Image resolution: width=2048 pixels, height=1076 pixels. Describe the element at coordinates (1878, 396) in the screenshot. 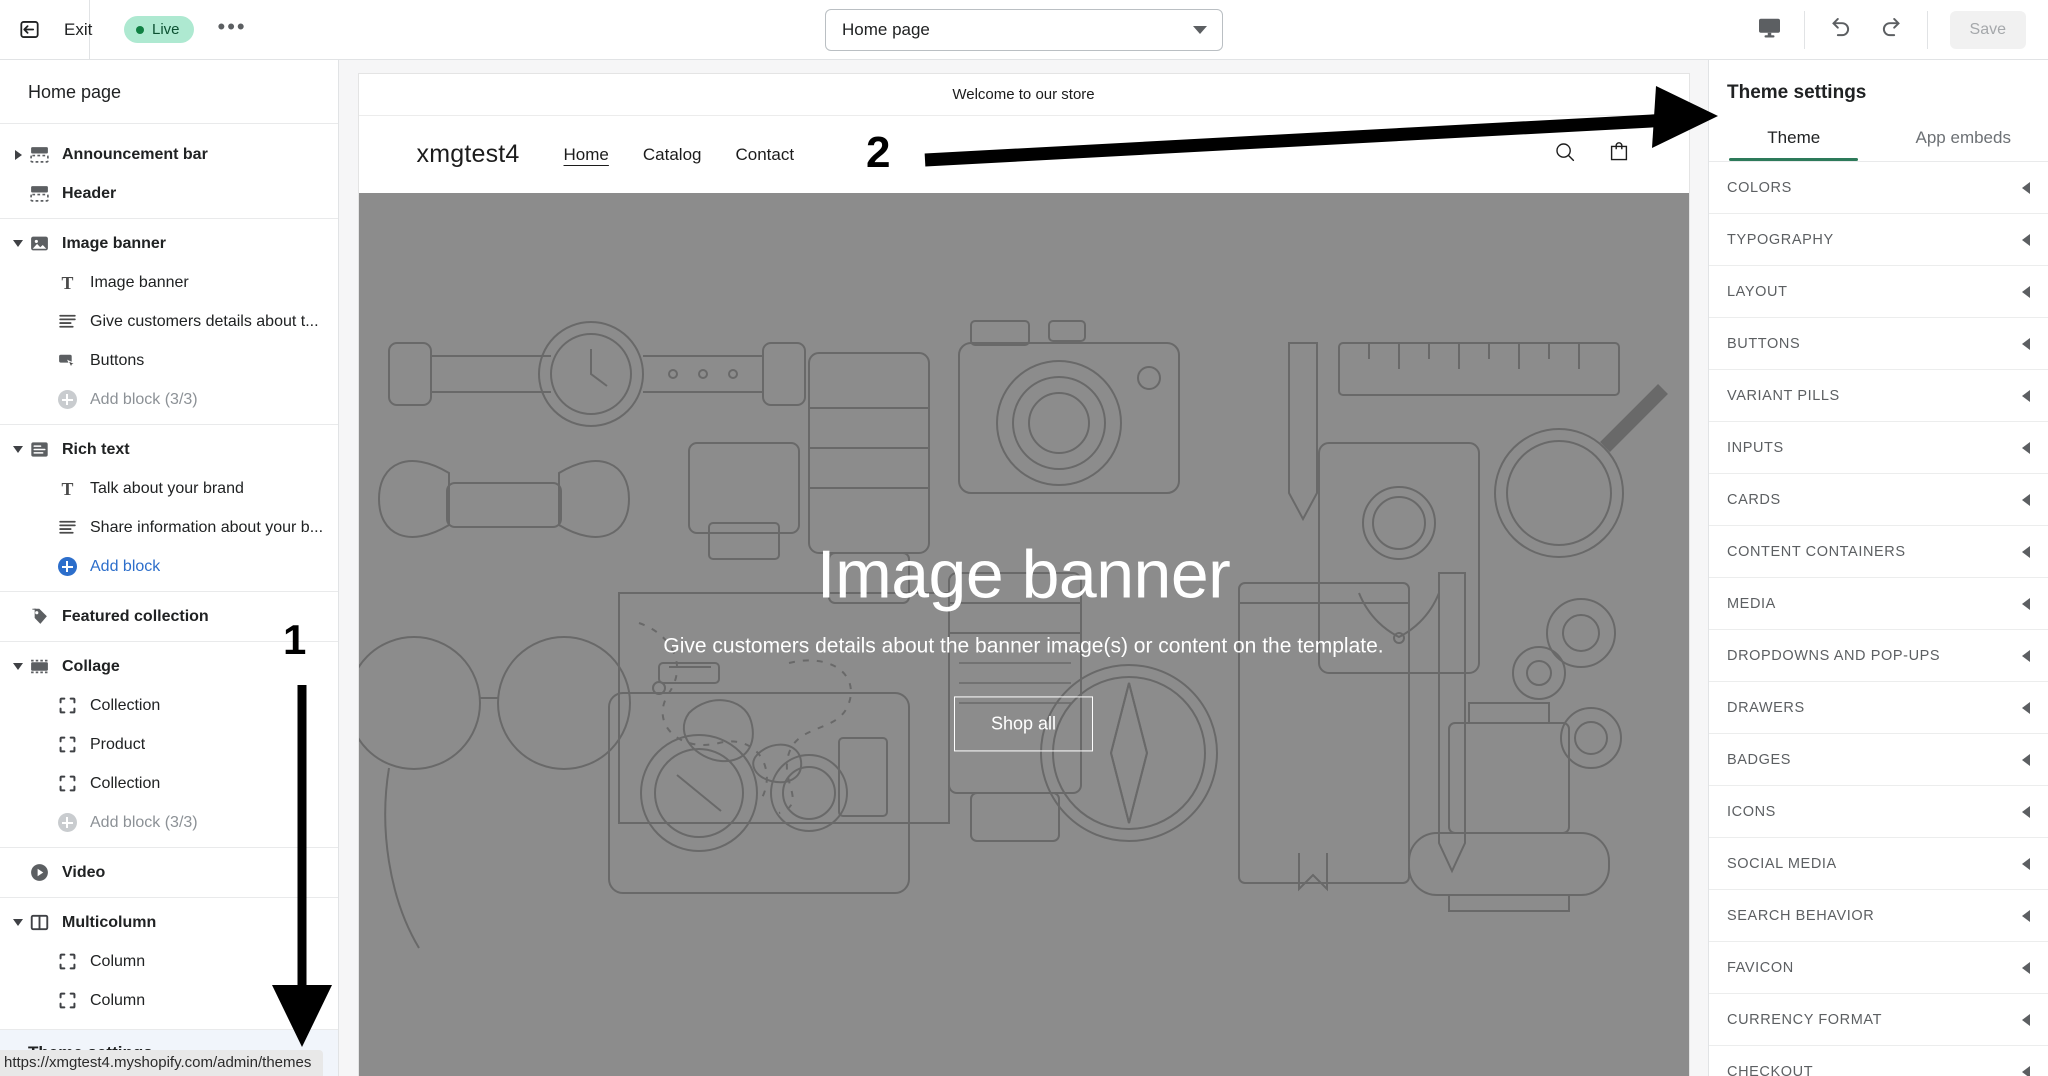

I see `theme-setting-variant-pills: VARIANT PILLS` at that location.